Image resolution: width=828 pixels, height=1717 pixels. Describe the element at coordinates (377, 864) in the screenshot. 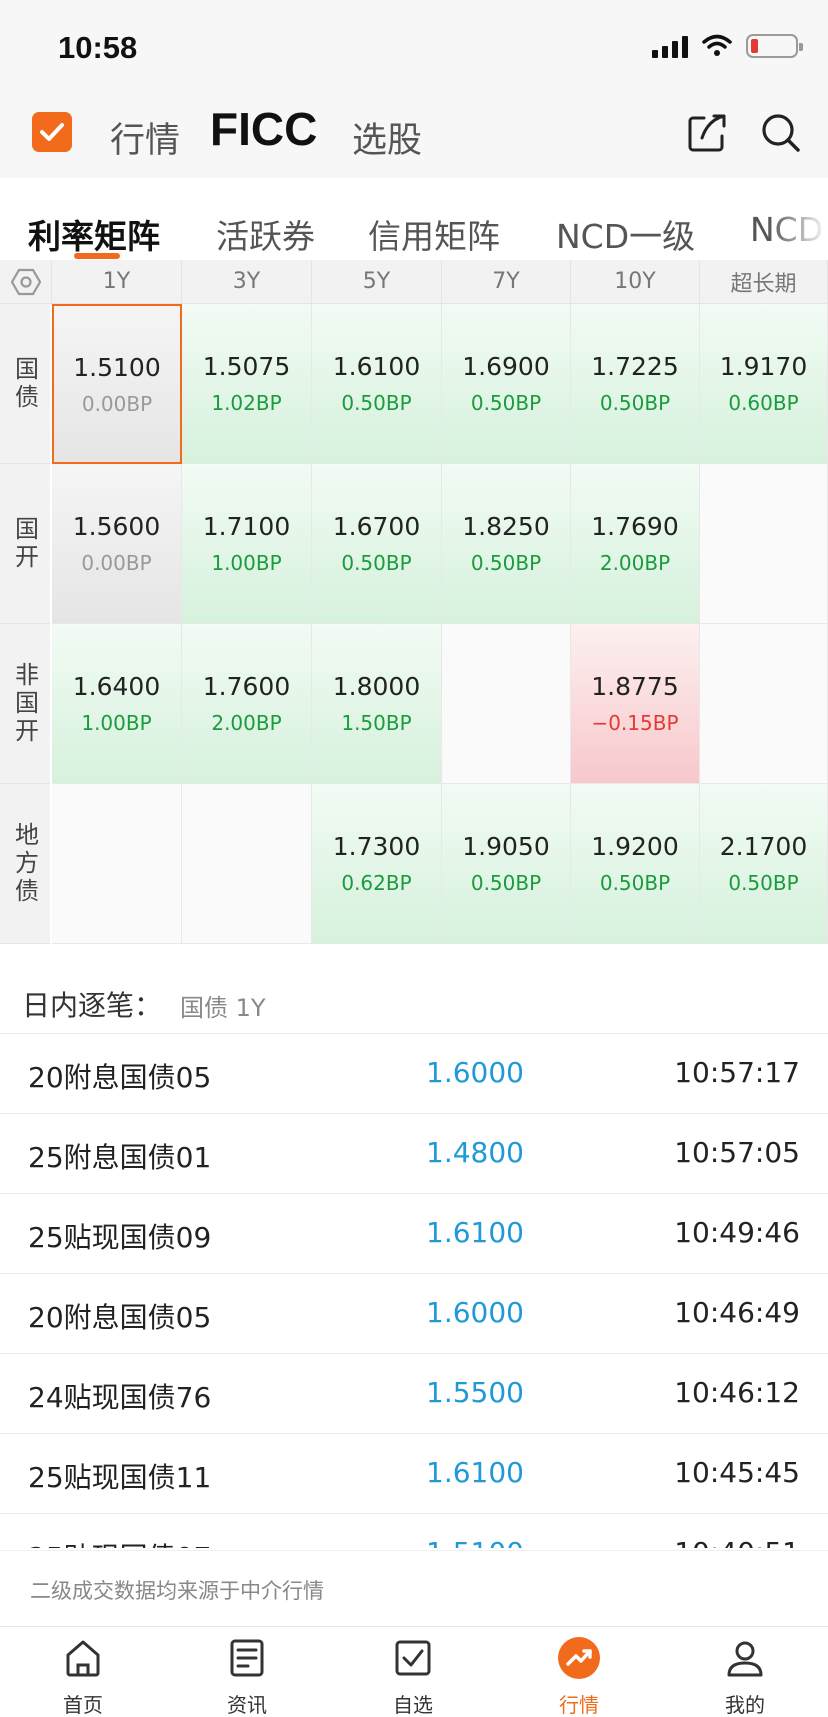

I see `matrix-cell: 1.7300 0.62BP` at that location.